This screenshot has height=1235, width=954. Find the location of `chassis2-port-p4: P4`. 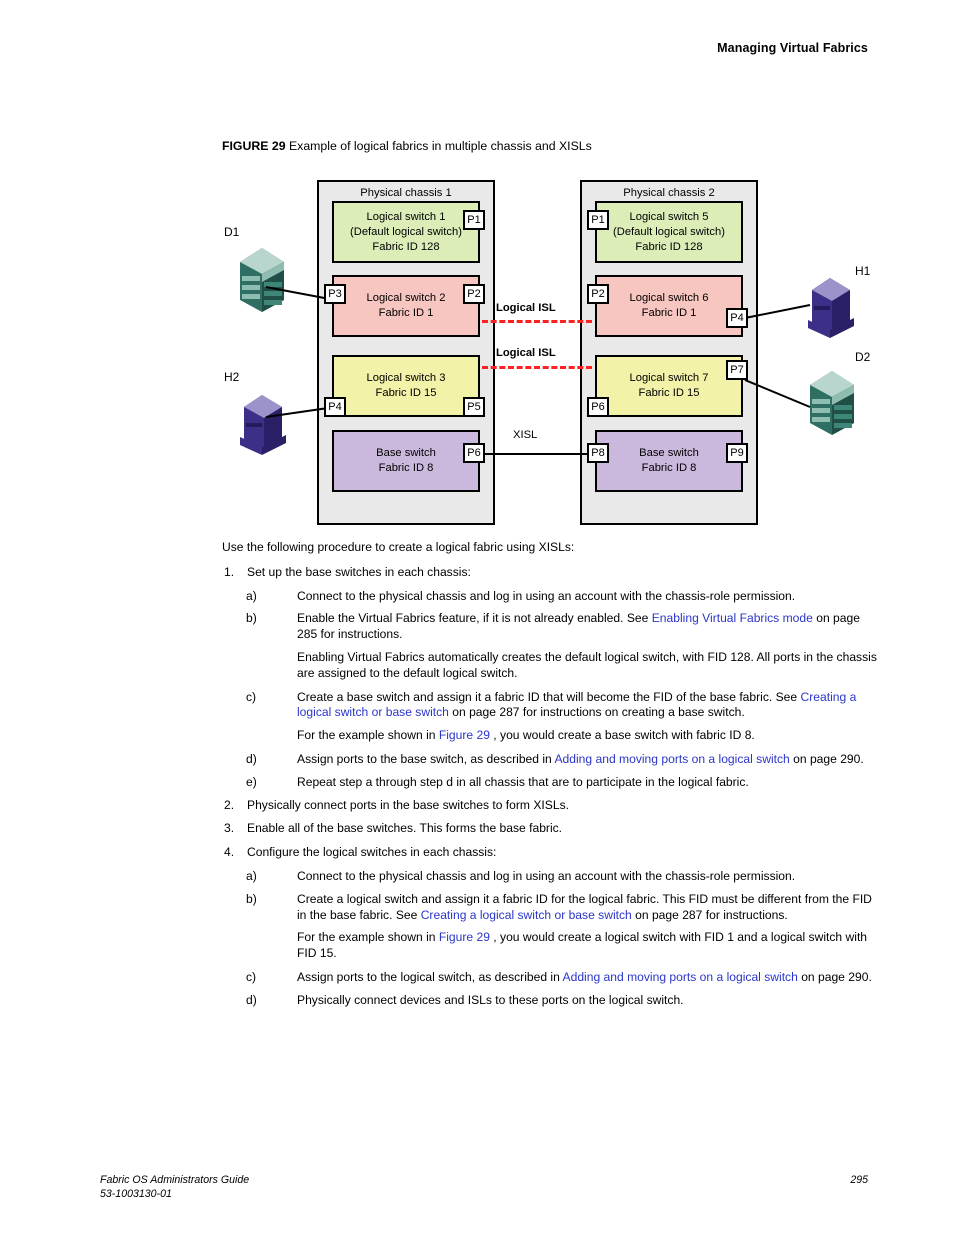

chassis2-port-p4: P4 is located at coordinates (737, 318).